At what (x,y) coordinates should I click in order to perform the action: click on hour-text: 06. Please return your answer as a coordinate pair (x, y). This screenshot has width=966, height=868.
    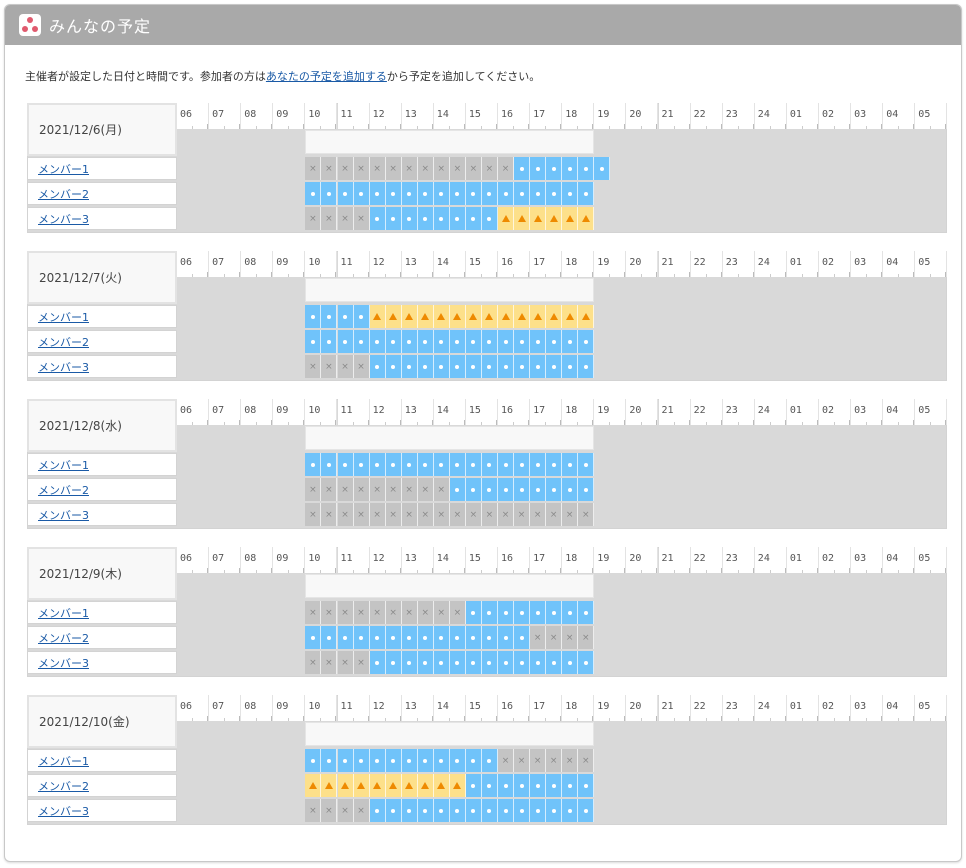
    Looking at the image, I should click on (186, 558).